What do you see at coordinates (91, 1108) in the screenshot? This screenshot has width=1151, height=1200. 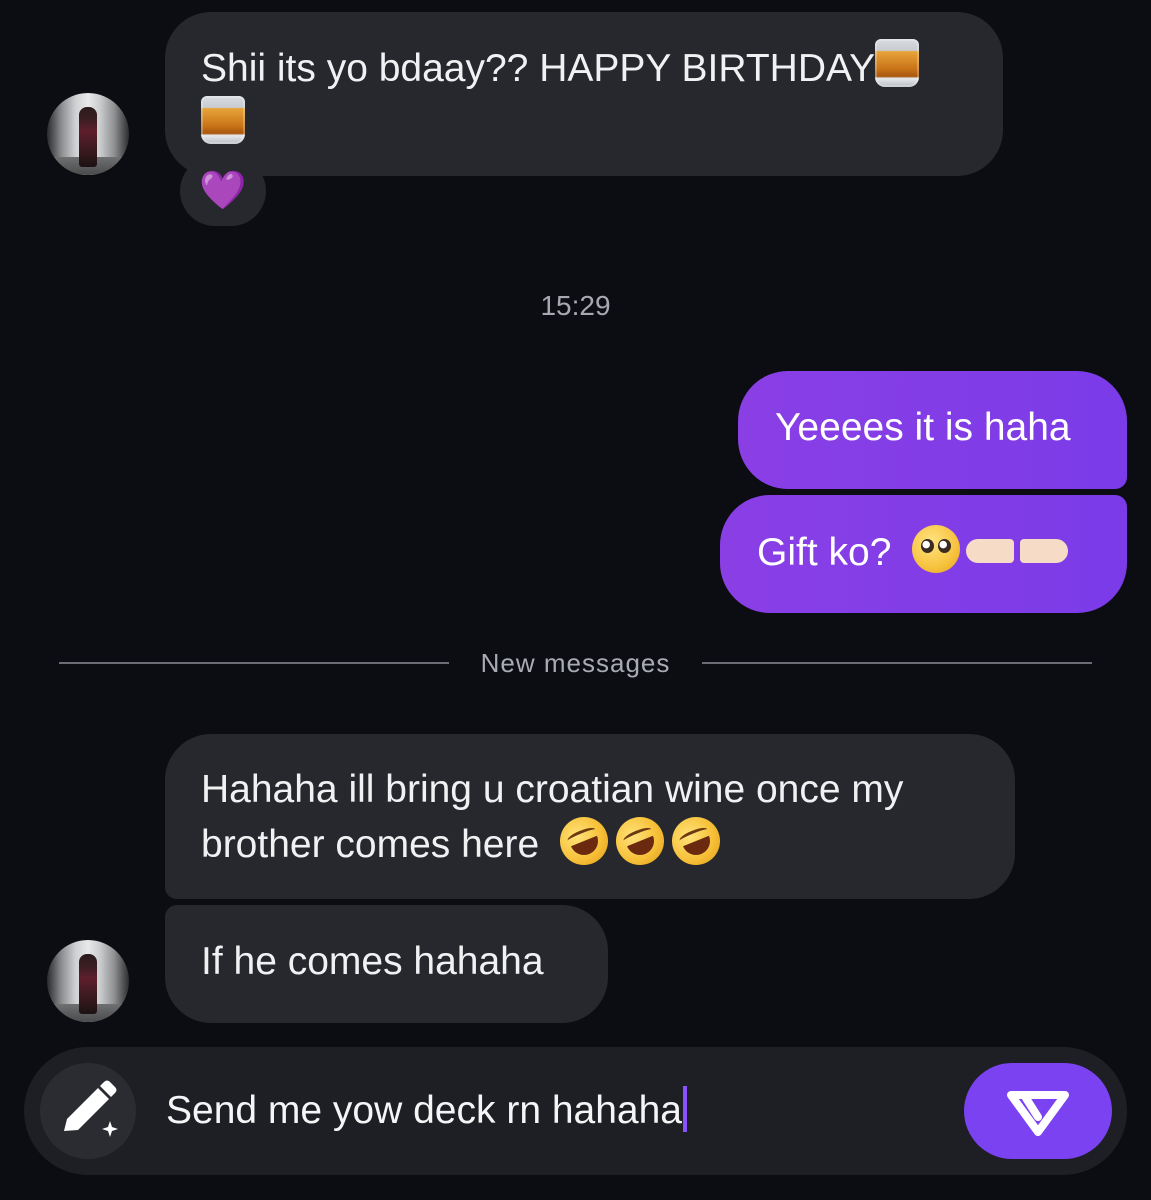 I see `pencil-sparkle-icon` at bounding box center [91, 1108].